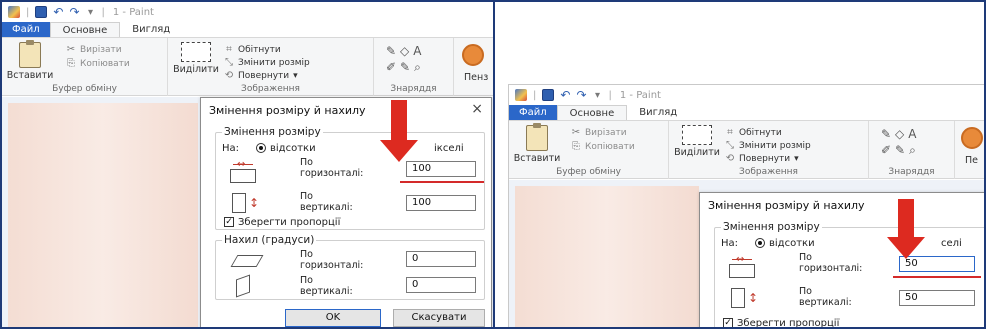  Describe the element at coordinates (746, 95) in the screenshot. I see `title-bar-right: | ↶ ↷ ▾ | 1 - Paint` at that location.